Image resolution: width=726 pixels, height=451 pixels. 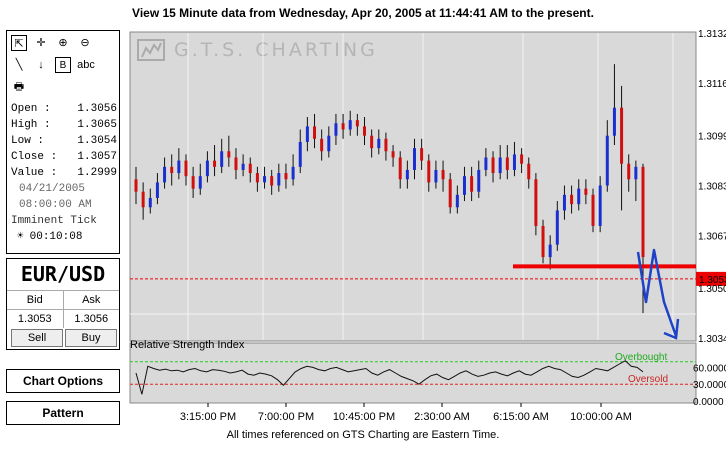 I want to click on value-label: Value, so click(x=28, y=173).